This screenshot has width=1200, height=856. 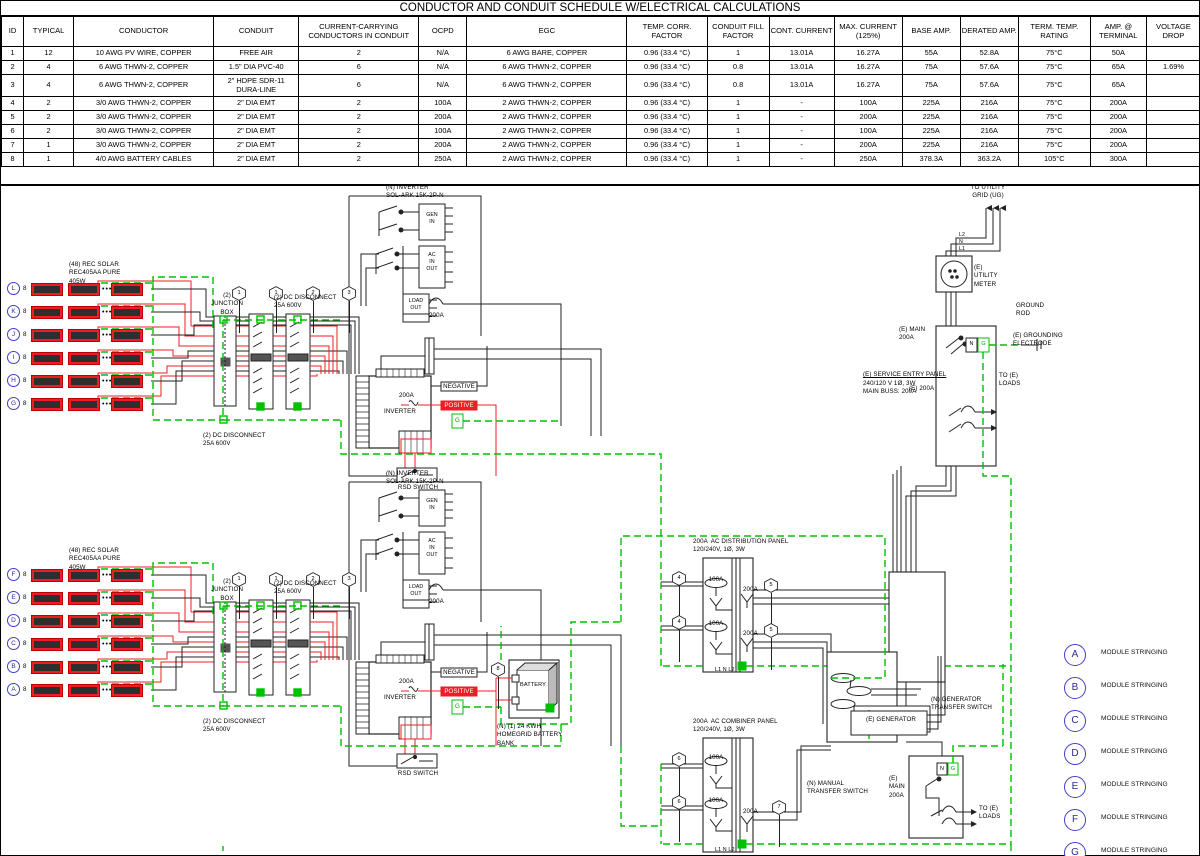 I want to click on string-tag-a: A, so click(x=13, y=689).